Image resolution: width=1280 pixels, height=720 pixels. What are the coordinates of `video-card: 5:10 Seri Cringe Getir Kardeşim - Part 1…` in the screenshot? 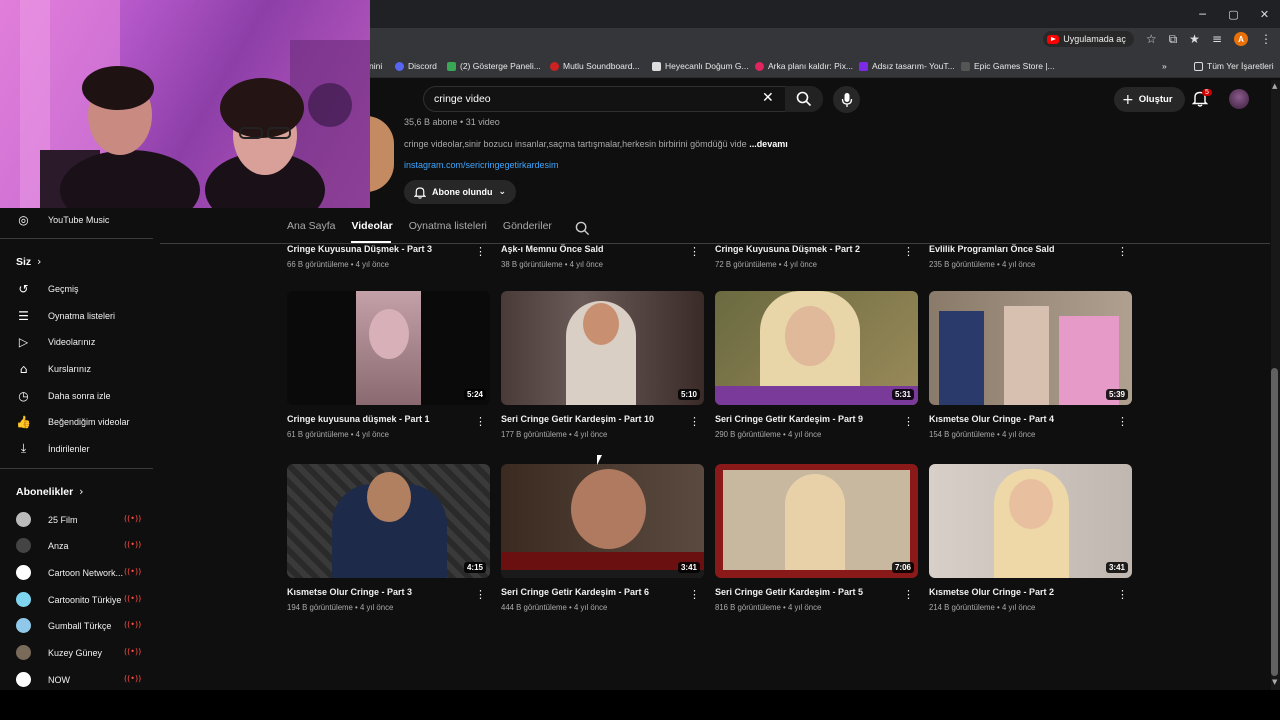 It's located at (602, 365).